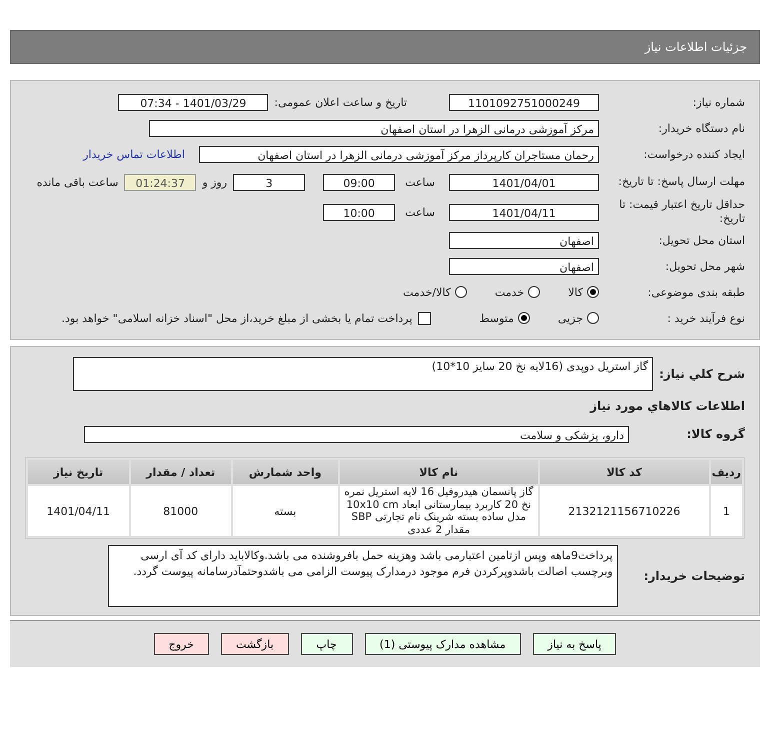  Describe the element at coordinates (701, 240) in the screenshot. I see `field-label: استان محل تحویل:` at that location.